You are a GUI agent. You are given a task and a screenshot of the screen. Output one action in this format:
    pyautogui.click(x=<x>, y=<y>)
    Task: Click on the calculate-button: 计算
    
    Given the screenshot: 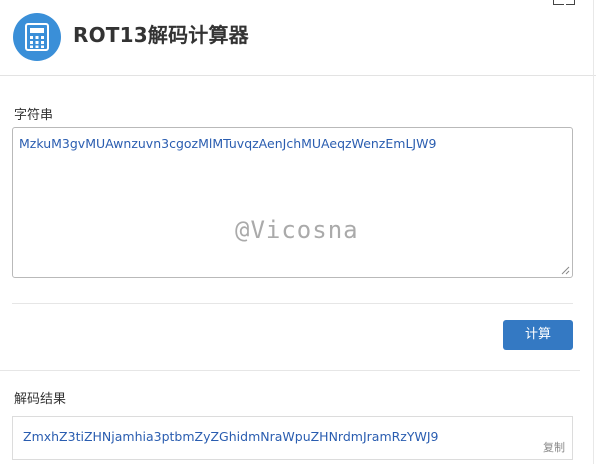 What is the action you would take?
    pyautogui.click(x=538, y=335)
    